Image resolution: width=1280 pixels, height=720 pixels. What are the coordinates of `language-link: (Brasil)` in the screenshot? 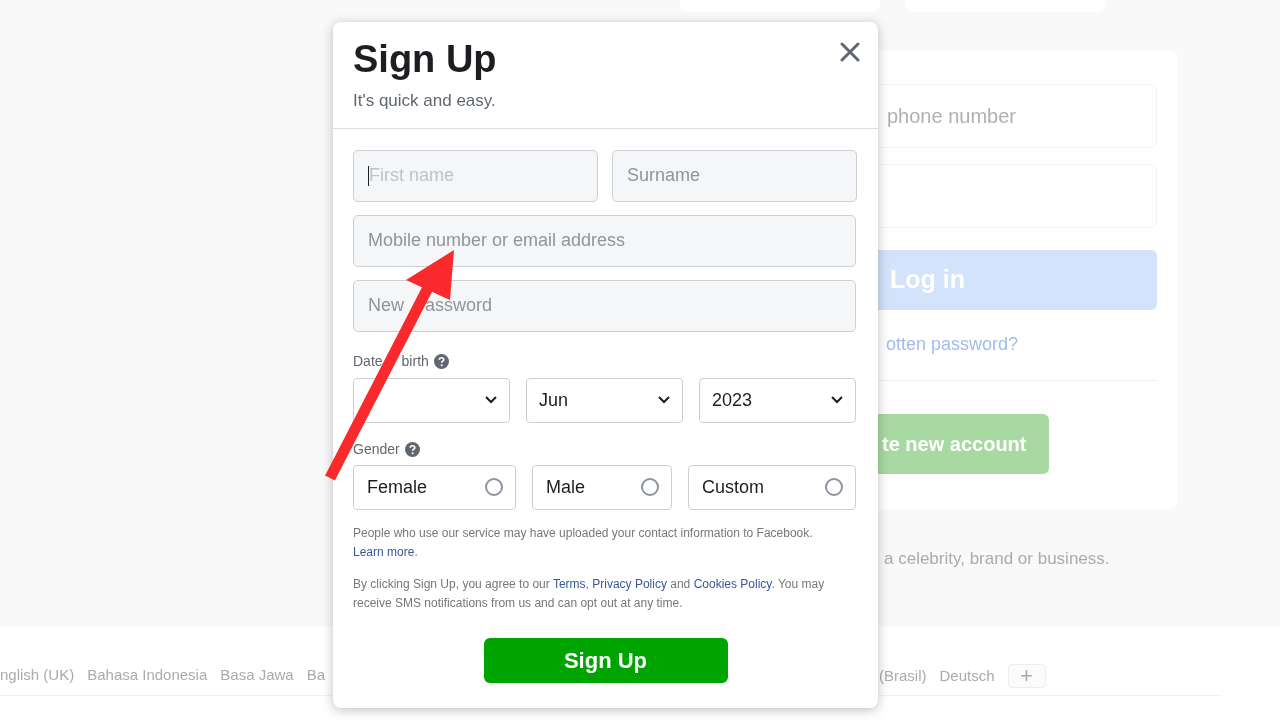 It's located at (903, 676).